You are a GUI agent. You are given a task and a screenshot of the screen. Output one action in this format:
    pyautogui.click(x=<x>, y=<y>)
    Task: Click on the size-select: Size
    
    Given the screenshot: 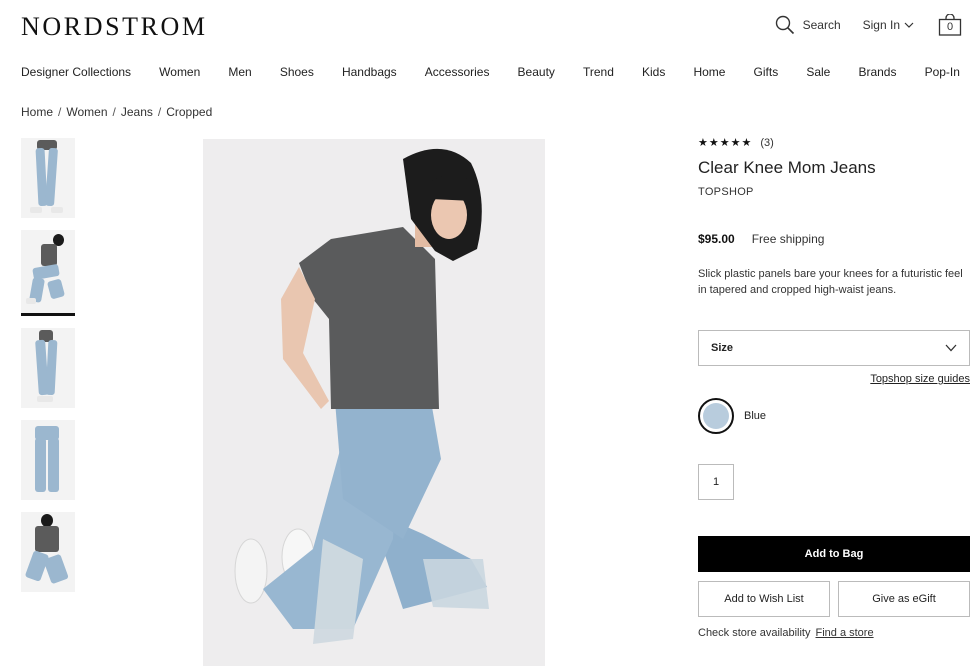 What is the action you would take?
    pyautogui.click(x=834, y=348)
    